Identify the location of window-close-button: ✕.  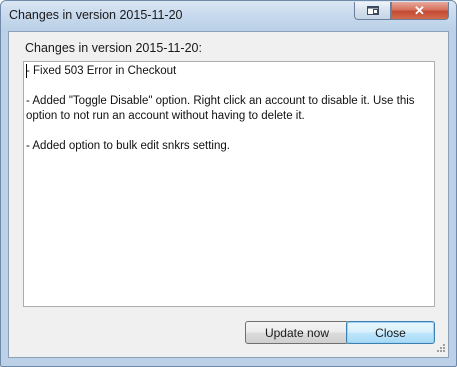
(420, 11).